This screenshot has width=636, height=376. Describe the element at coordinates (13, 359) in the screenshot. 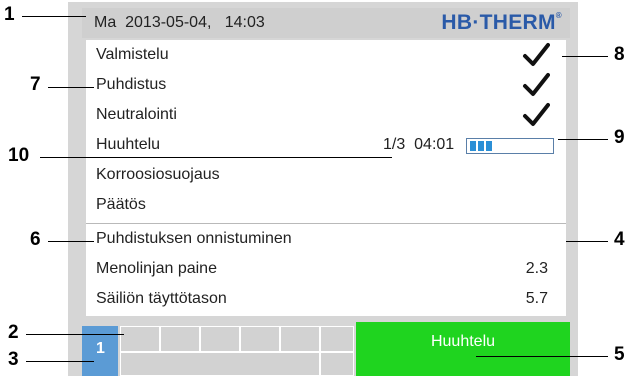

I see `callout-3: 3` at that location.